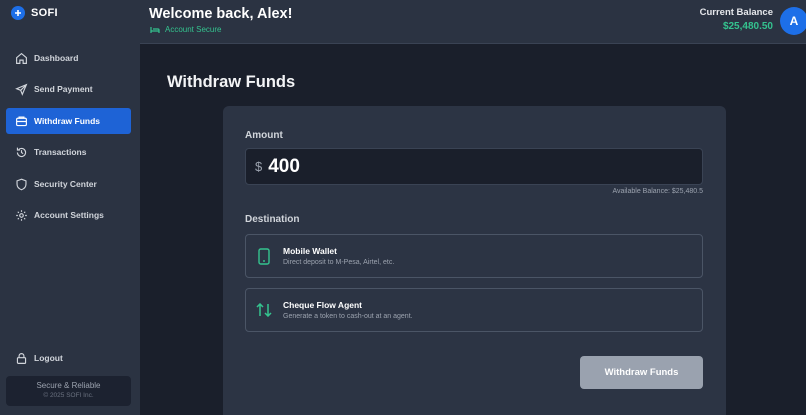  What do you see at coordinates (657, 191) in the screenshot?
I see `available-balance: Available Balance: $25,480.5` at bounding box center [657, 191].